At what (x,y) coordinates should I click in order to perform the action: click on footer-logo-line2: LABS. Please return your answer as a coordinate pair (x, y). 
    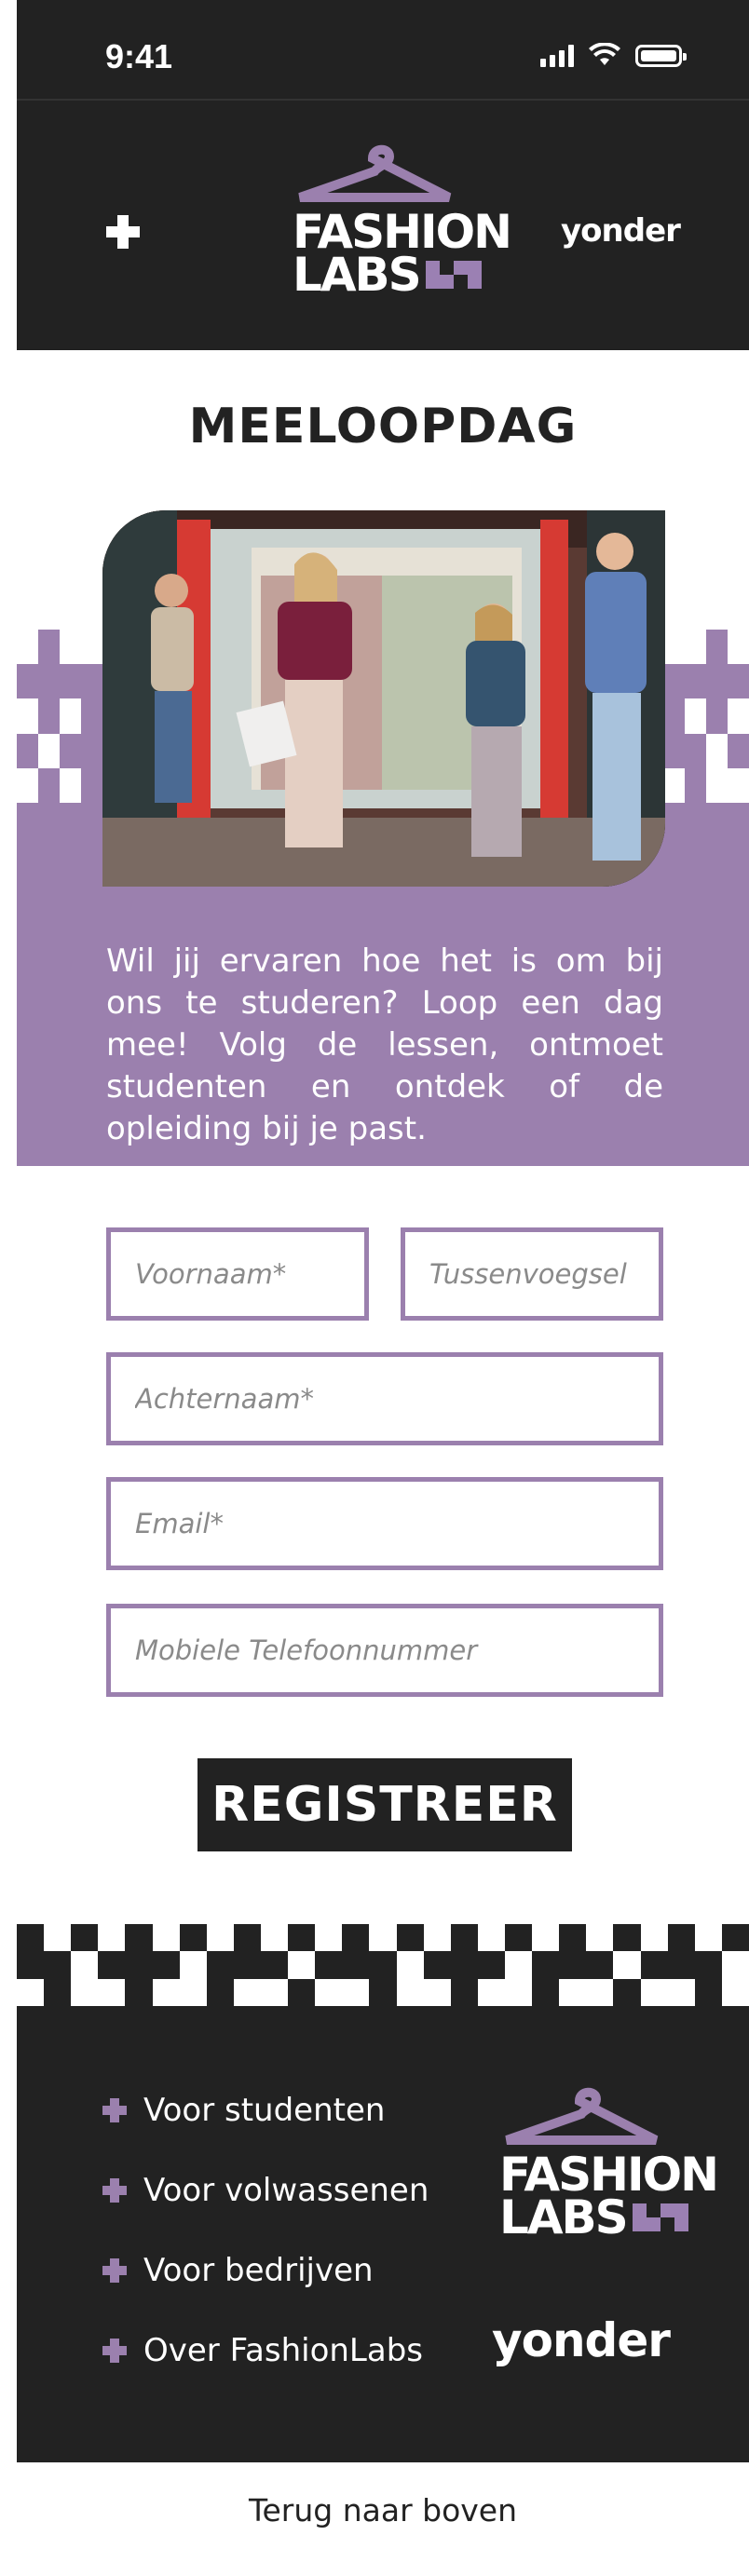
    Looking at the image, I should click on (564, 2217).